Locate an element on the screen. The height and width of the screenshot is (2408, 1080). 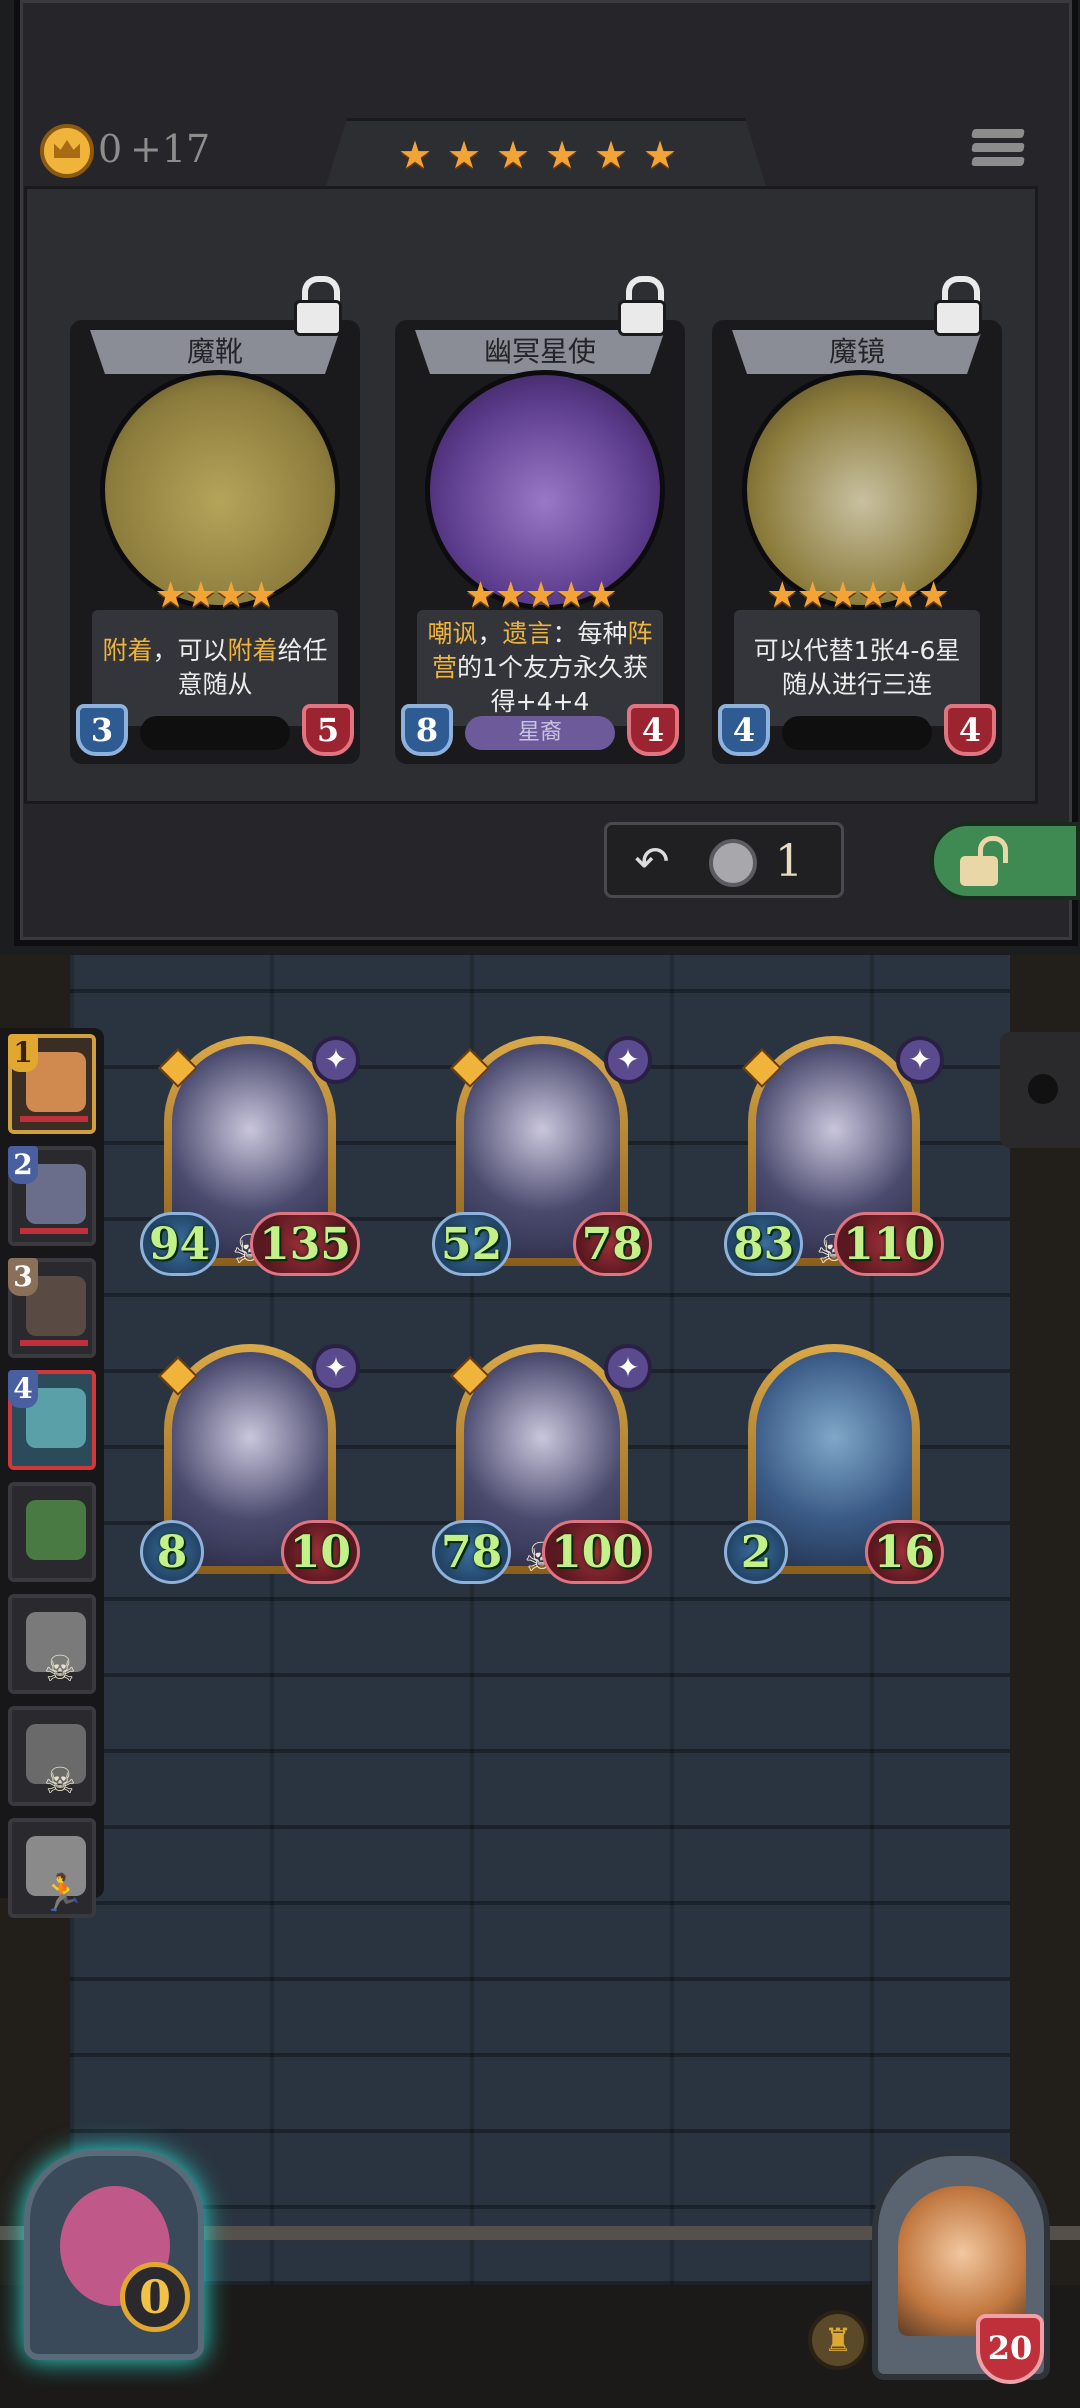
minion-health: 110 is located at coordinates (889, 1244).